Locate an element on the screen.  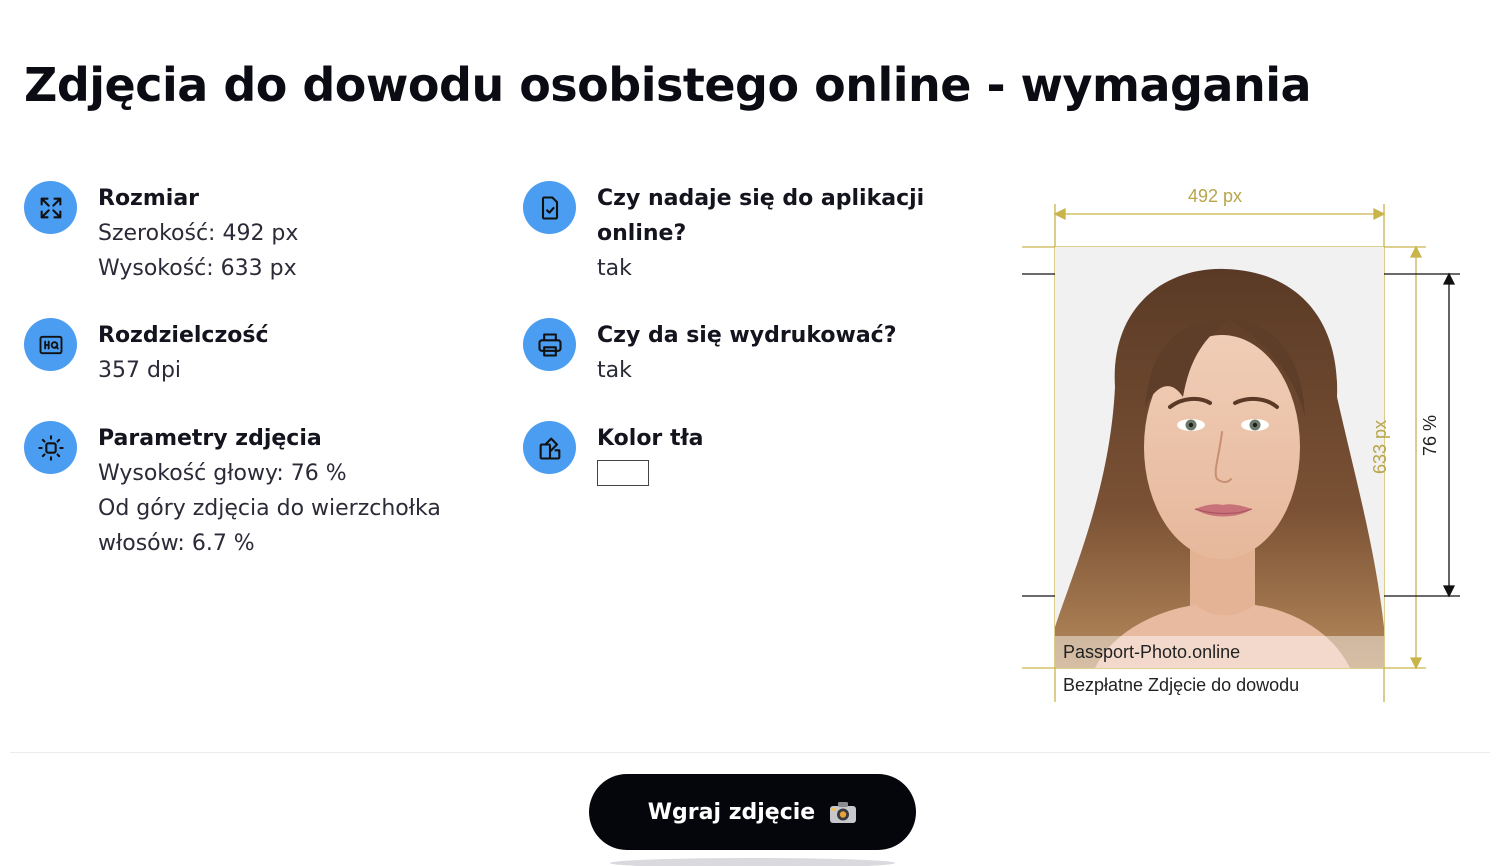
height-dimension-label: 633 px is located at coordinates (1380, 446).